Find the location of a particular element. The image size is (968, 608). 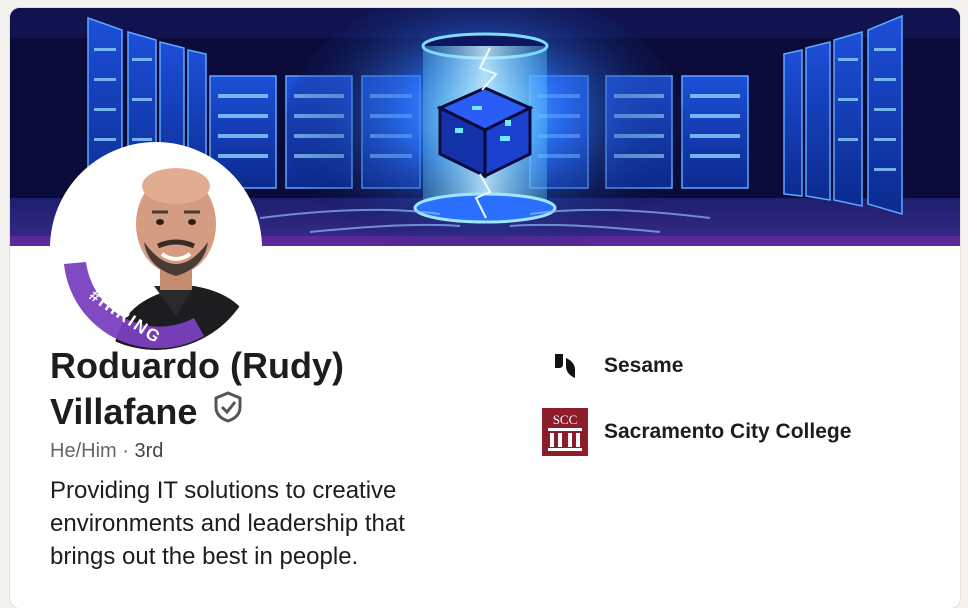

experience-label-scc: Sacramento City College is located at coordinates (728, 431).